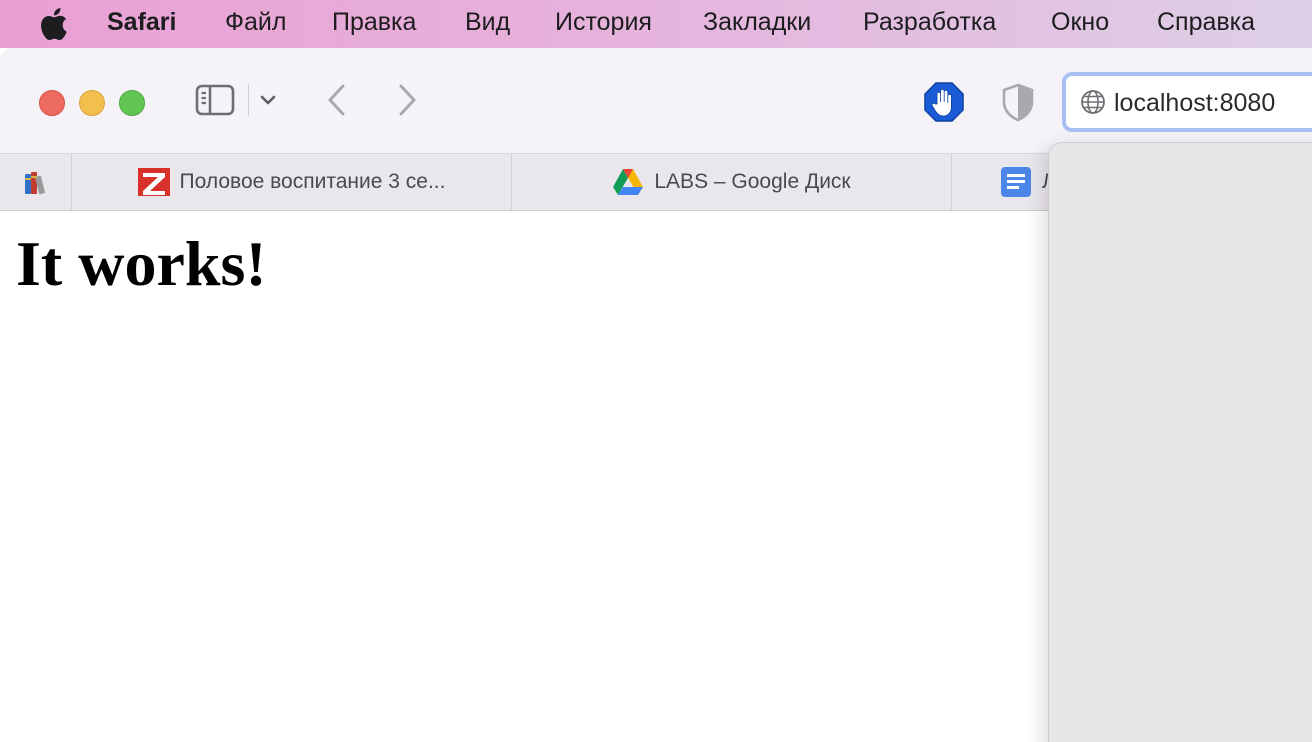  I want to click on menu-help: Справка, so click(1206, 22).